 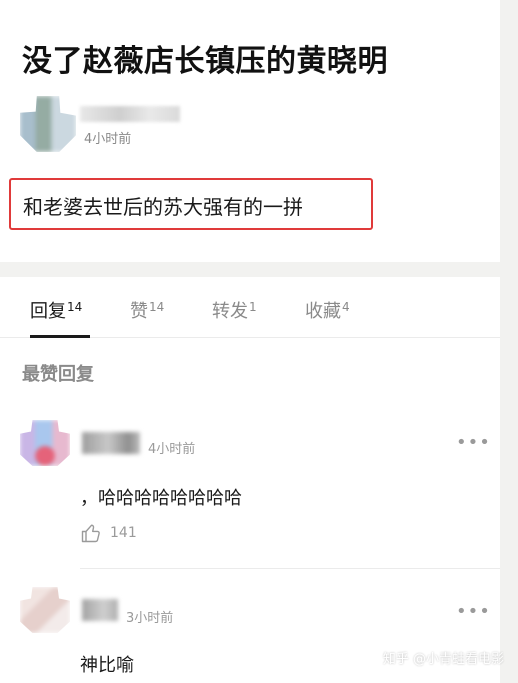 What do you see at coordinates (323, 311) in the screenshot?
I see `tab-favorites-label: 收藏` at bounding box center [323, 311].